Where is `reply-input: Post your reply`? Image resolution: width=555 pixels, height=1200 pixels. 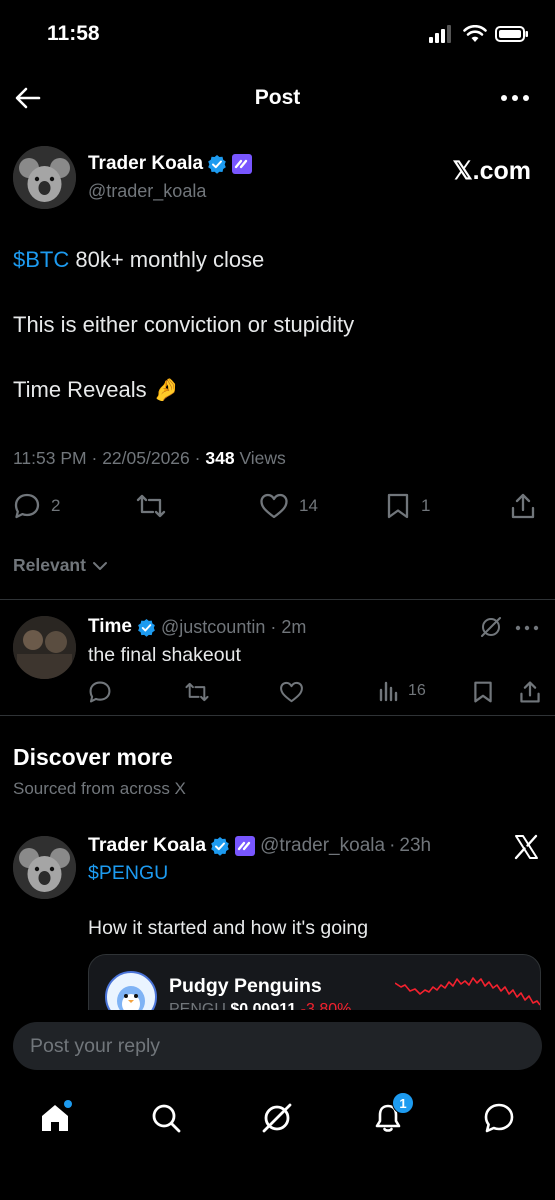 reply-input: Post your reply is located at coordinates (277, 1046).